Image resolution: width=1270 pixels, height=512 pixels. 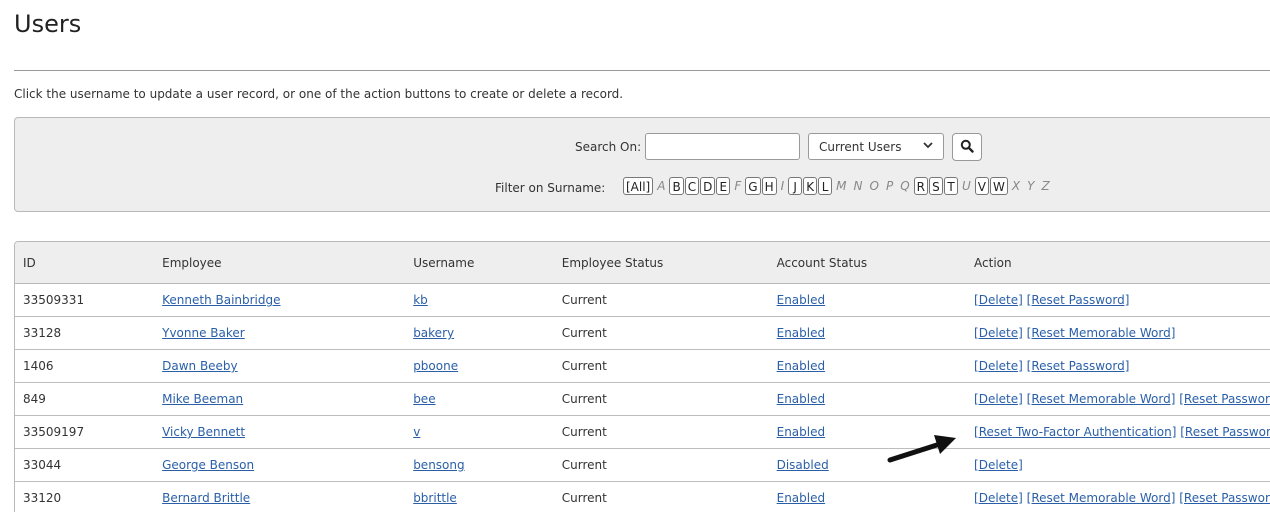 What do you see at coordinates (203, 432) in the screenshot?
I see `employee-link: Vicky Bennett` at bounding box center [203, 432].